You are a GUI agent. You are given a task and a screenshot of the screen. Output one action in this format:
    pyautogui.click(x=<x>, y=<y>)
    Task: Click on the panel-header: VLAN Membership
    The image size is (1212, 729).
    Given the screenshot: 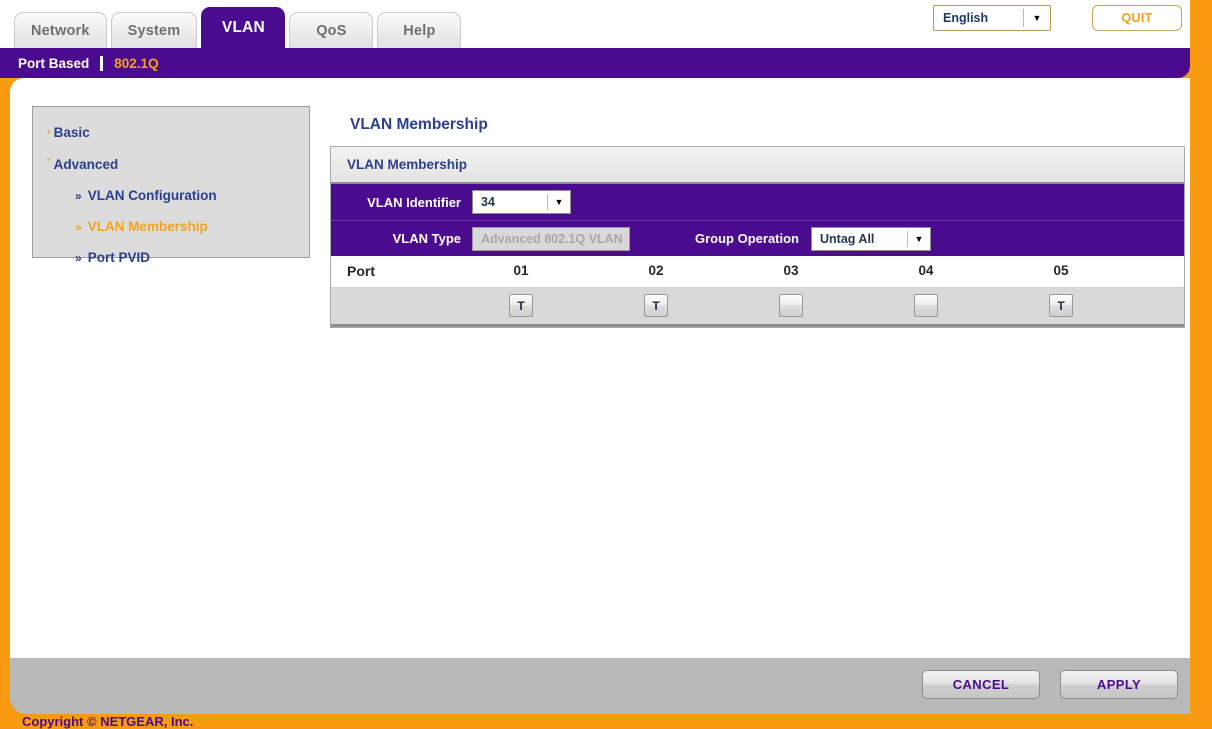 What is the action you would take?
    pyautogui.click(x=757, y=165)
    